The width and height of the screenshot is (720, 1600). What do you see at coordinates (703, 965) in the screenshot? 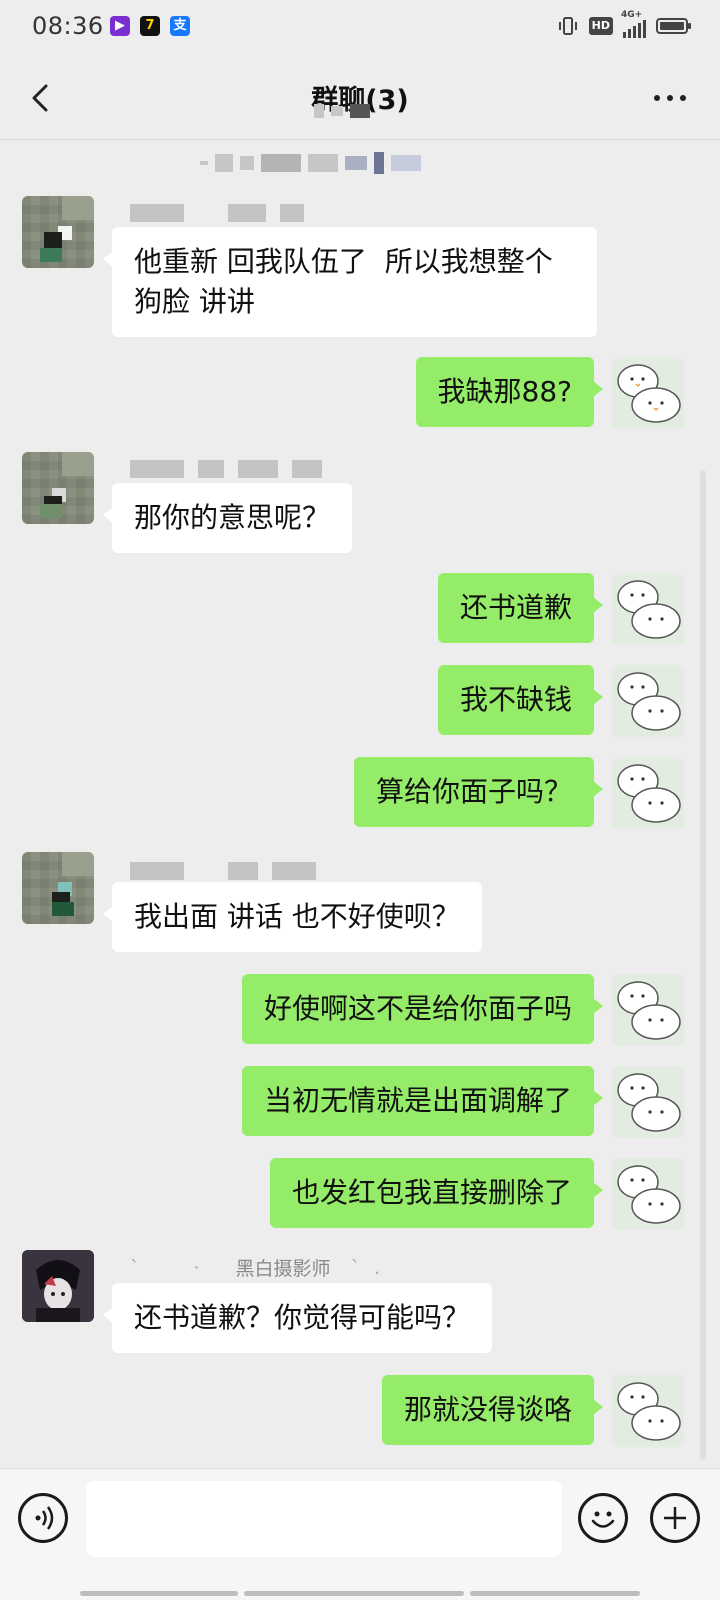
I see `scrollbar` at bounding box center [703, 965].